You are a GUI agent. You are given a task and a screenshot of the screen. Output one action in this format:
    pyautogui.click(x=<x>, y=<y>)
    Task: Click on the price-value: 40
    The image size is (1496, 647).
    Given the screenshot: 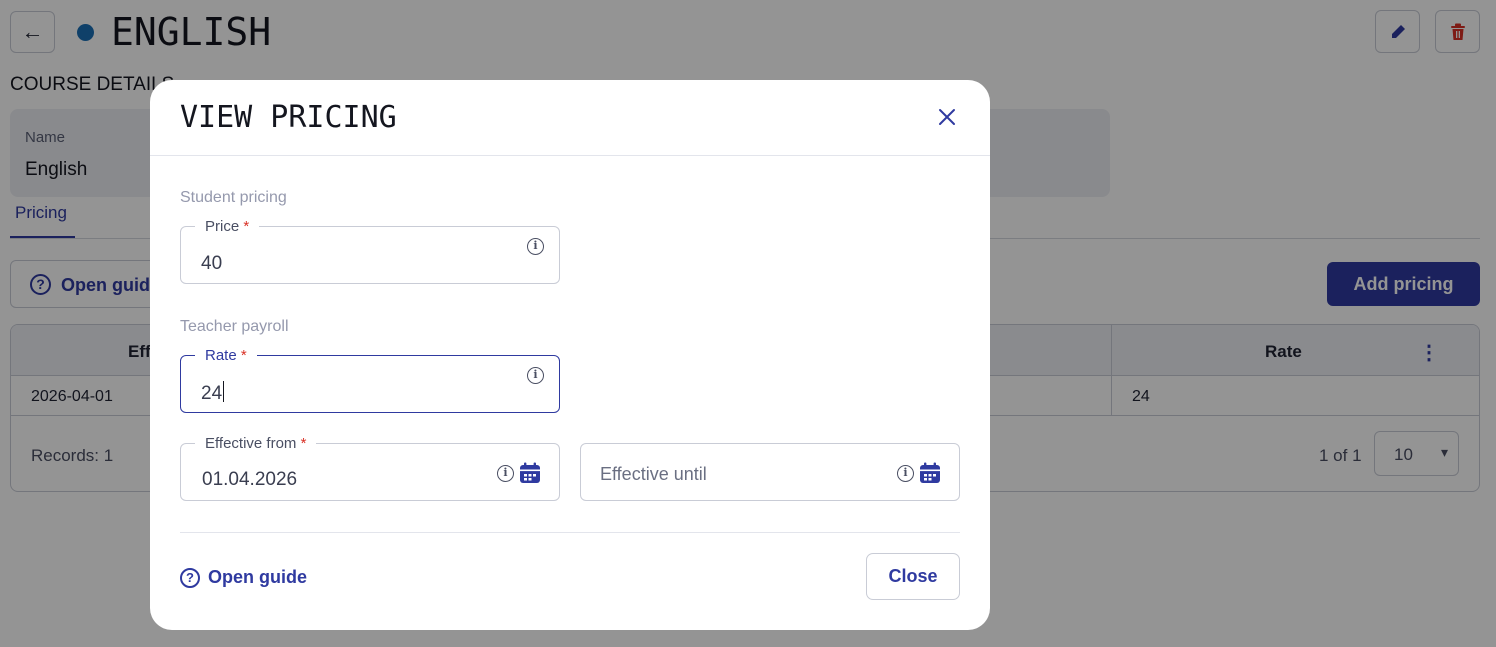 What is the action you would take?
    pyautogui.click(x=212, y=263)
    